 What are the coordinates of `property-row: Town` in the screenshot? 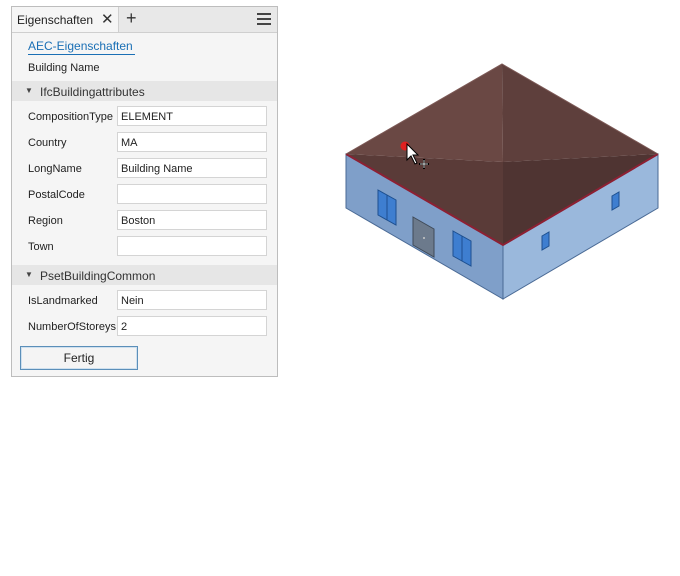 It's located at (144, 247).